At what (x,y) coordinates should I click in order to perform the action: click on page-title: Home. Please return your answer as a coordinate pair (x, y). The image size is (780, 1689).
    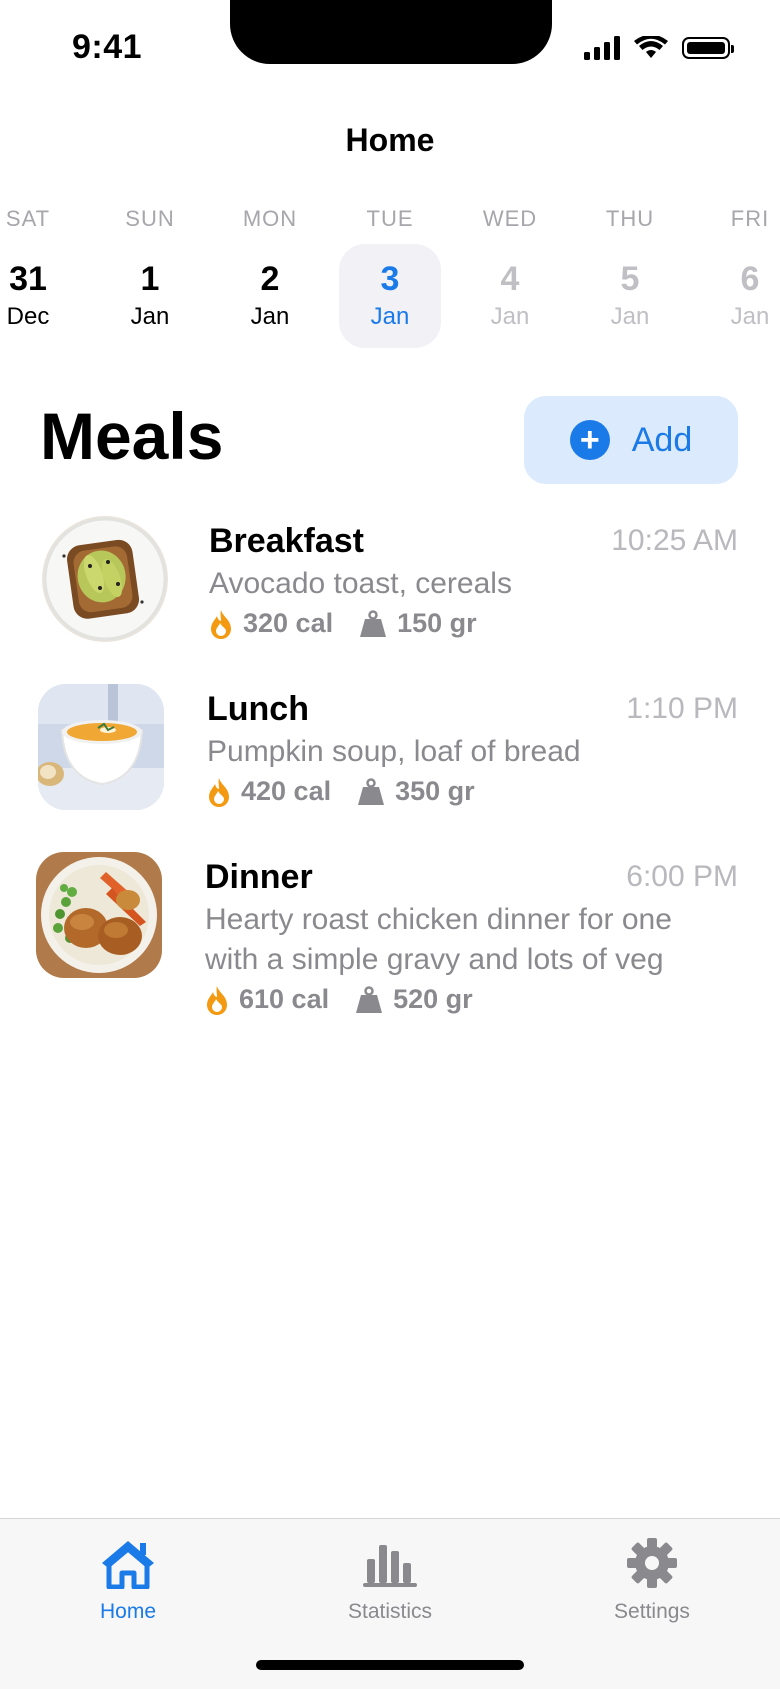
    Looking at the image, I should click on (390, 140).